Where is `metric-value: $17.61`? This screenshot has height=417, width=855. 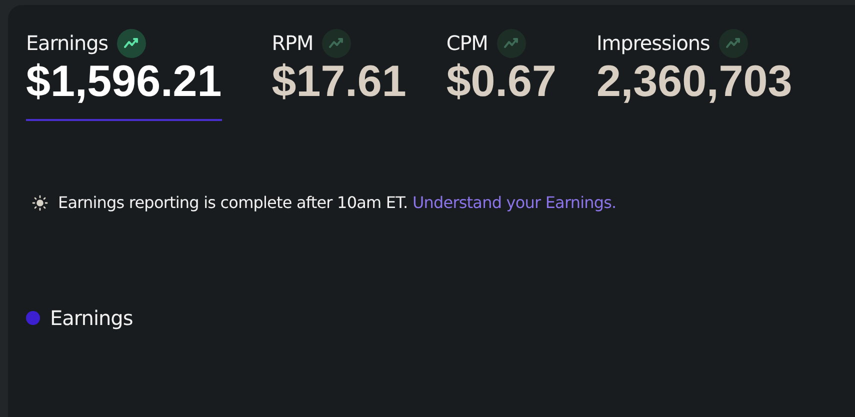 metric-value: $17.61 is located at coordinates (339, 82).